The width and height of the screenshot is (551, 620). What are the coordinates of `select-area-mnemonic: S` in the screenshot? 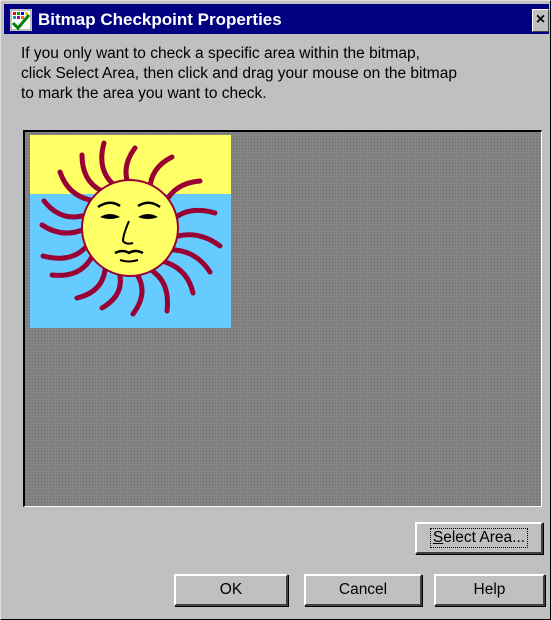 It's located at (438, 537).